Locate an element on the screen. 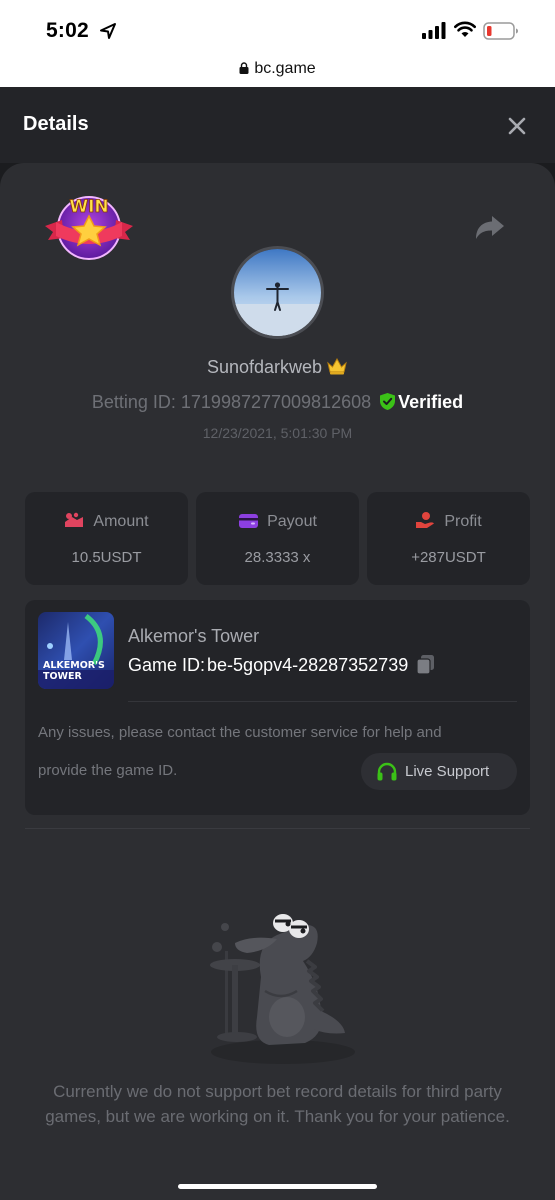  stat-card-profit: Profit +287USDT is located at coordinates (448, 538).